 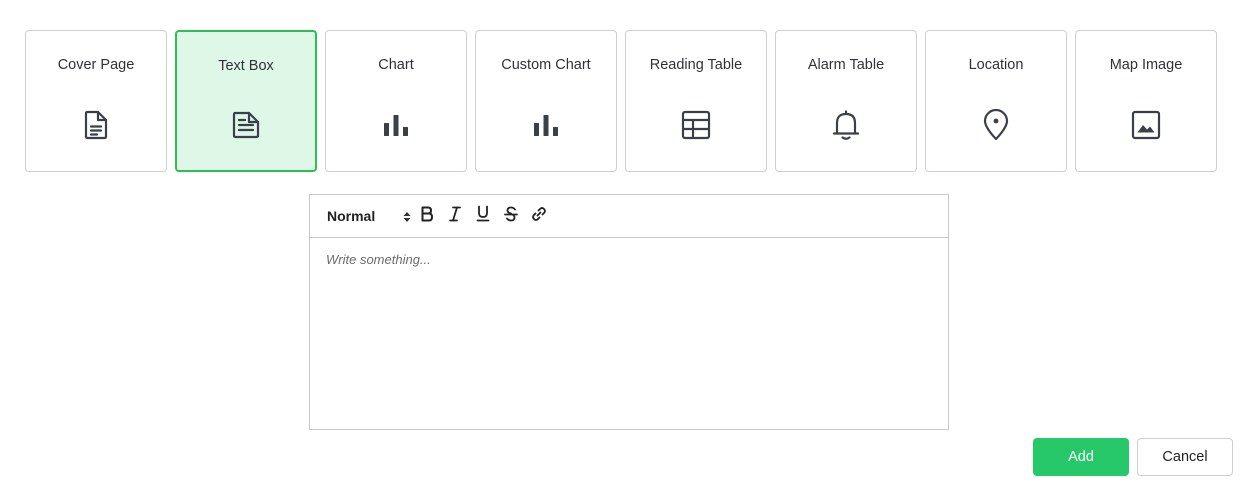 I want to click on card-map-image: Map Image, so click(x=1146, y=101).